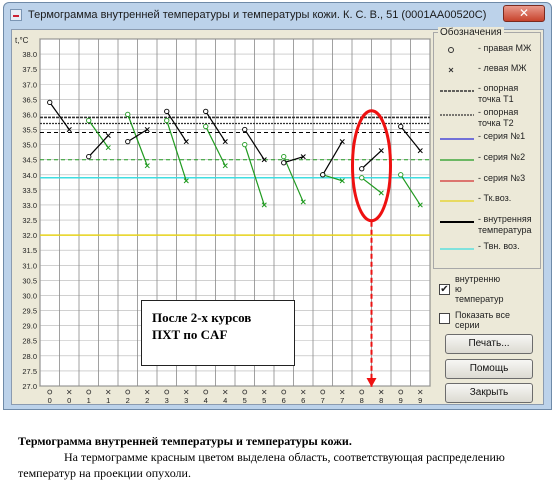 This screenshot has height=489, width=556. Describe the element at coordinates (495, 198) in the screenshot. I see `legend-item-label: - Тк.воз.` at that location.